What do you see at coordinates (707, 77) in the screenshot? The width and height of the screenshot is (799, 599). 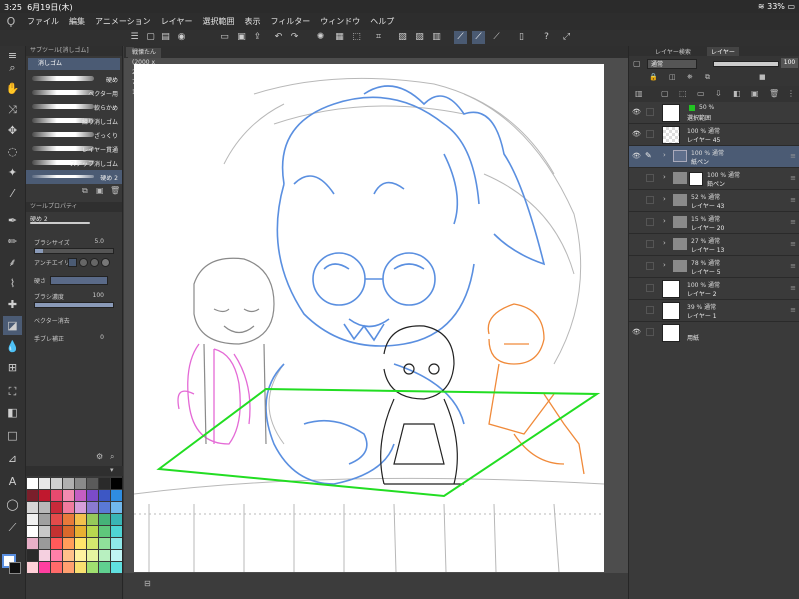 I see `ruler-link-icon: ⧉` at bounding box center [707, 77].